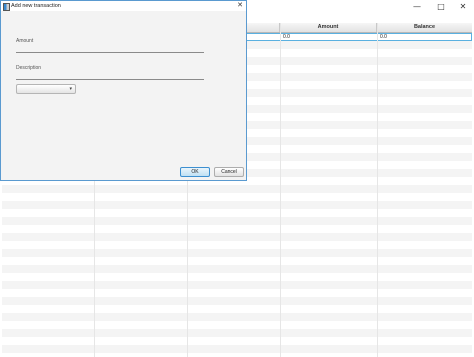  Describe the element at coordinates (110, 79) in the screenshot. I see `description-underline` at that location.